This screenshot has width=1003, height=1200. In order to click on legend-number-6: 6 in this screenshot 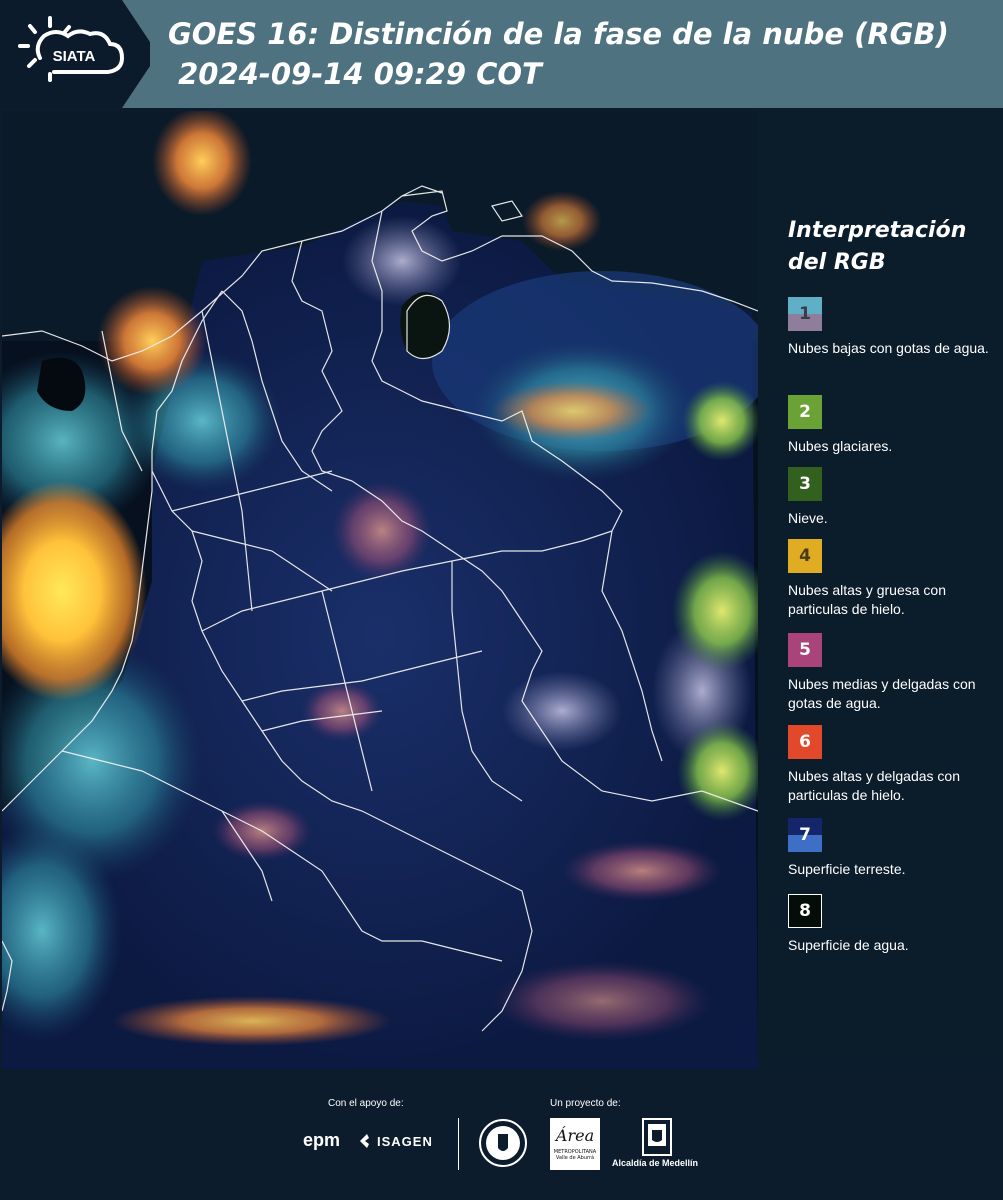, I will do `click(805, 742)`.